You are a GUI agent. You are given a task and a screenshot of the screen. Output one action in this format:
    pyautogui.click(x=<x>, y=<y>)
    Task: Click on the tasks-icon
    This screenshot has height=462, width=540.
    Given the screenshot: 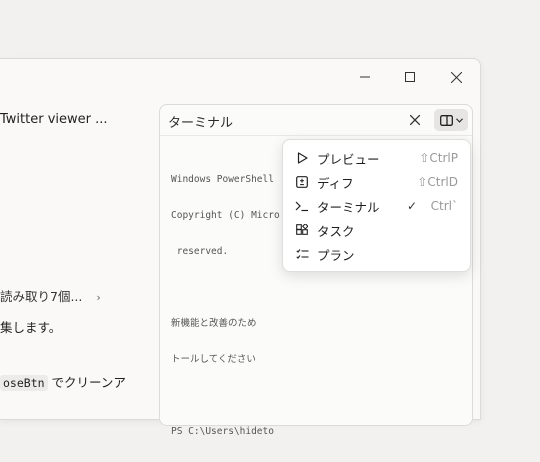 What is the action you would take?
    pyautogui.click(x=302, y=230)
    